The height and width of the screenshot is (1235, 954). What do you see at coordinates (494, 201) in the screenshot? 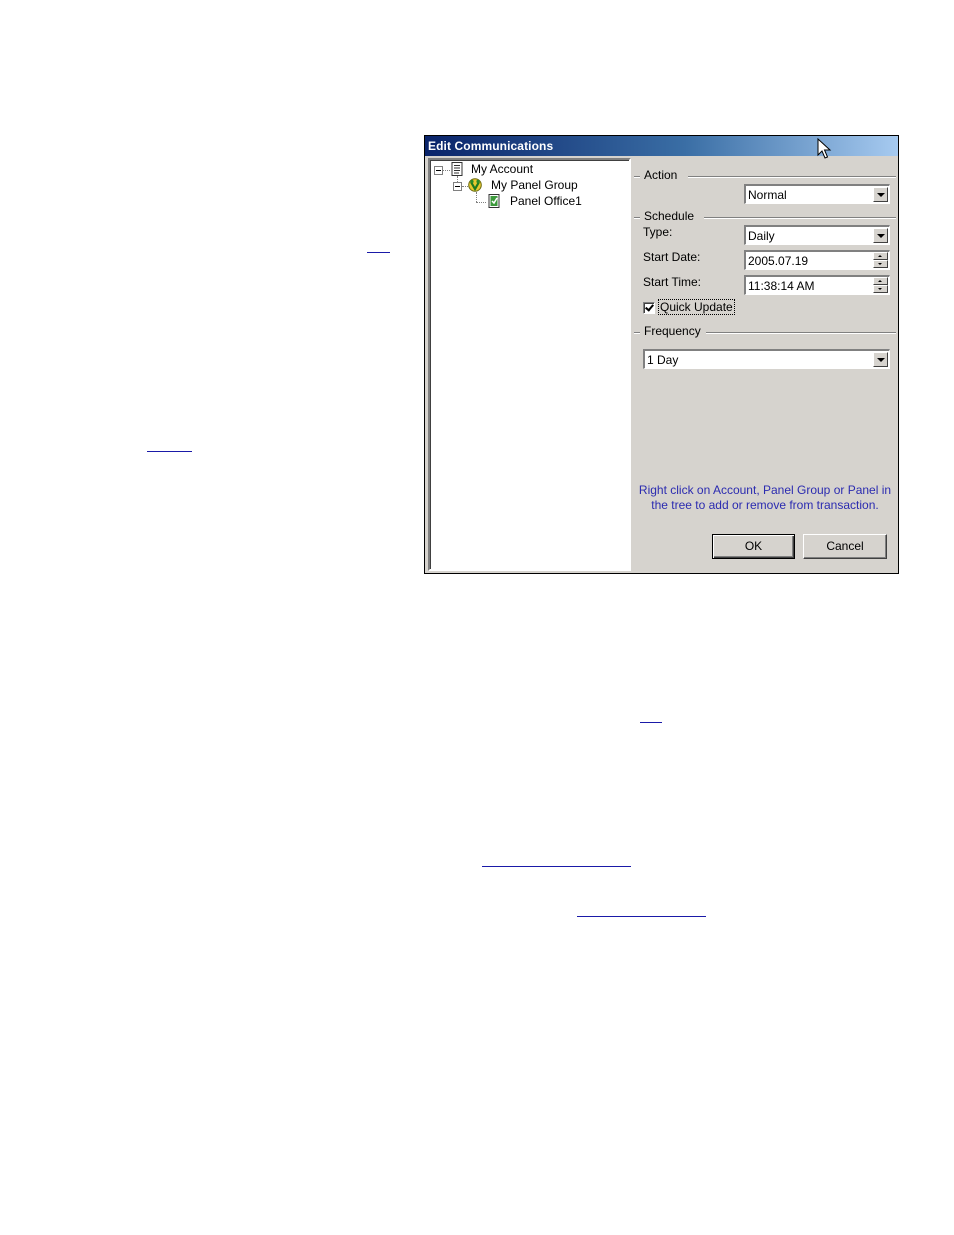
I see `panel-icon` at bounding box center [494, 201].